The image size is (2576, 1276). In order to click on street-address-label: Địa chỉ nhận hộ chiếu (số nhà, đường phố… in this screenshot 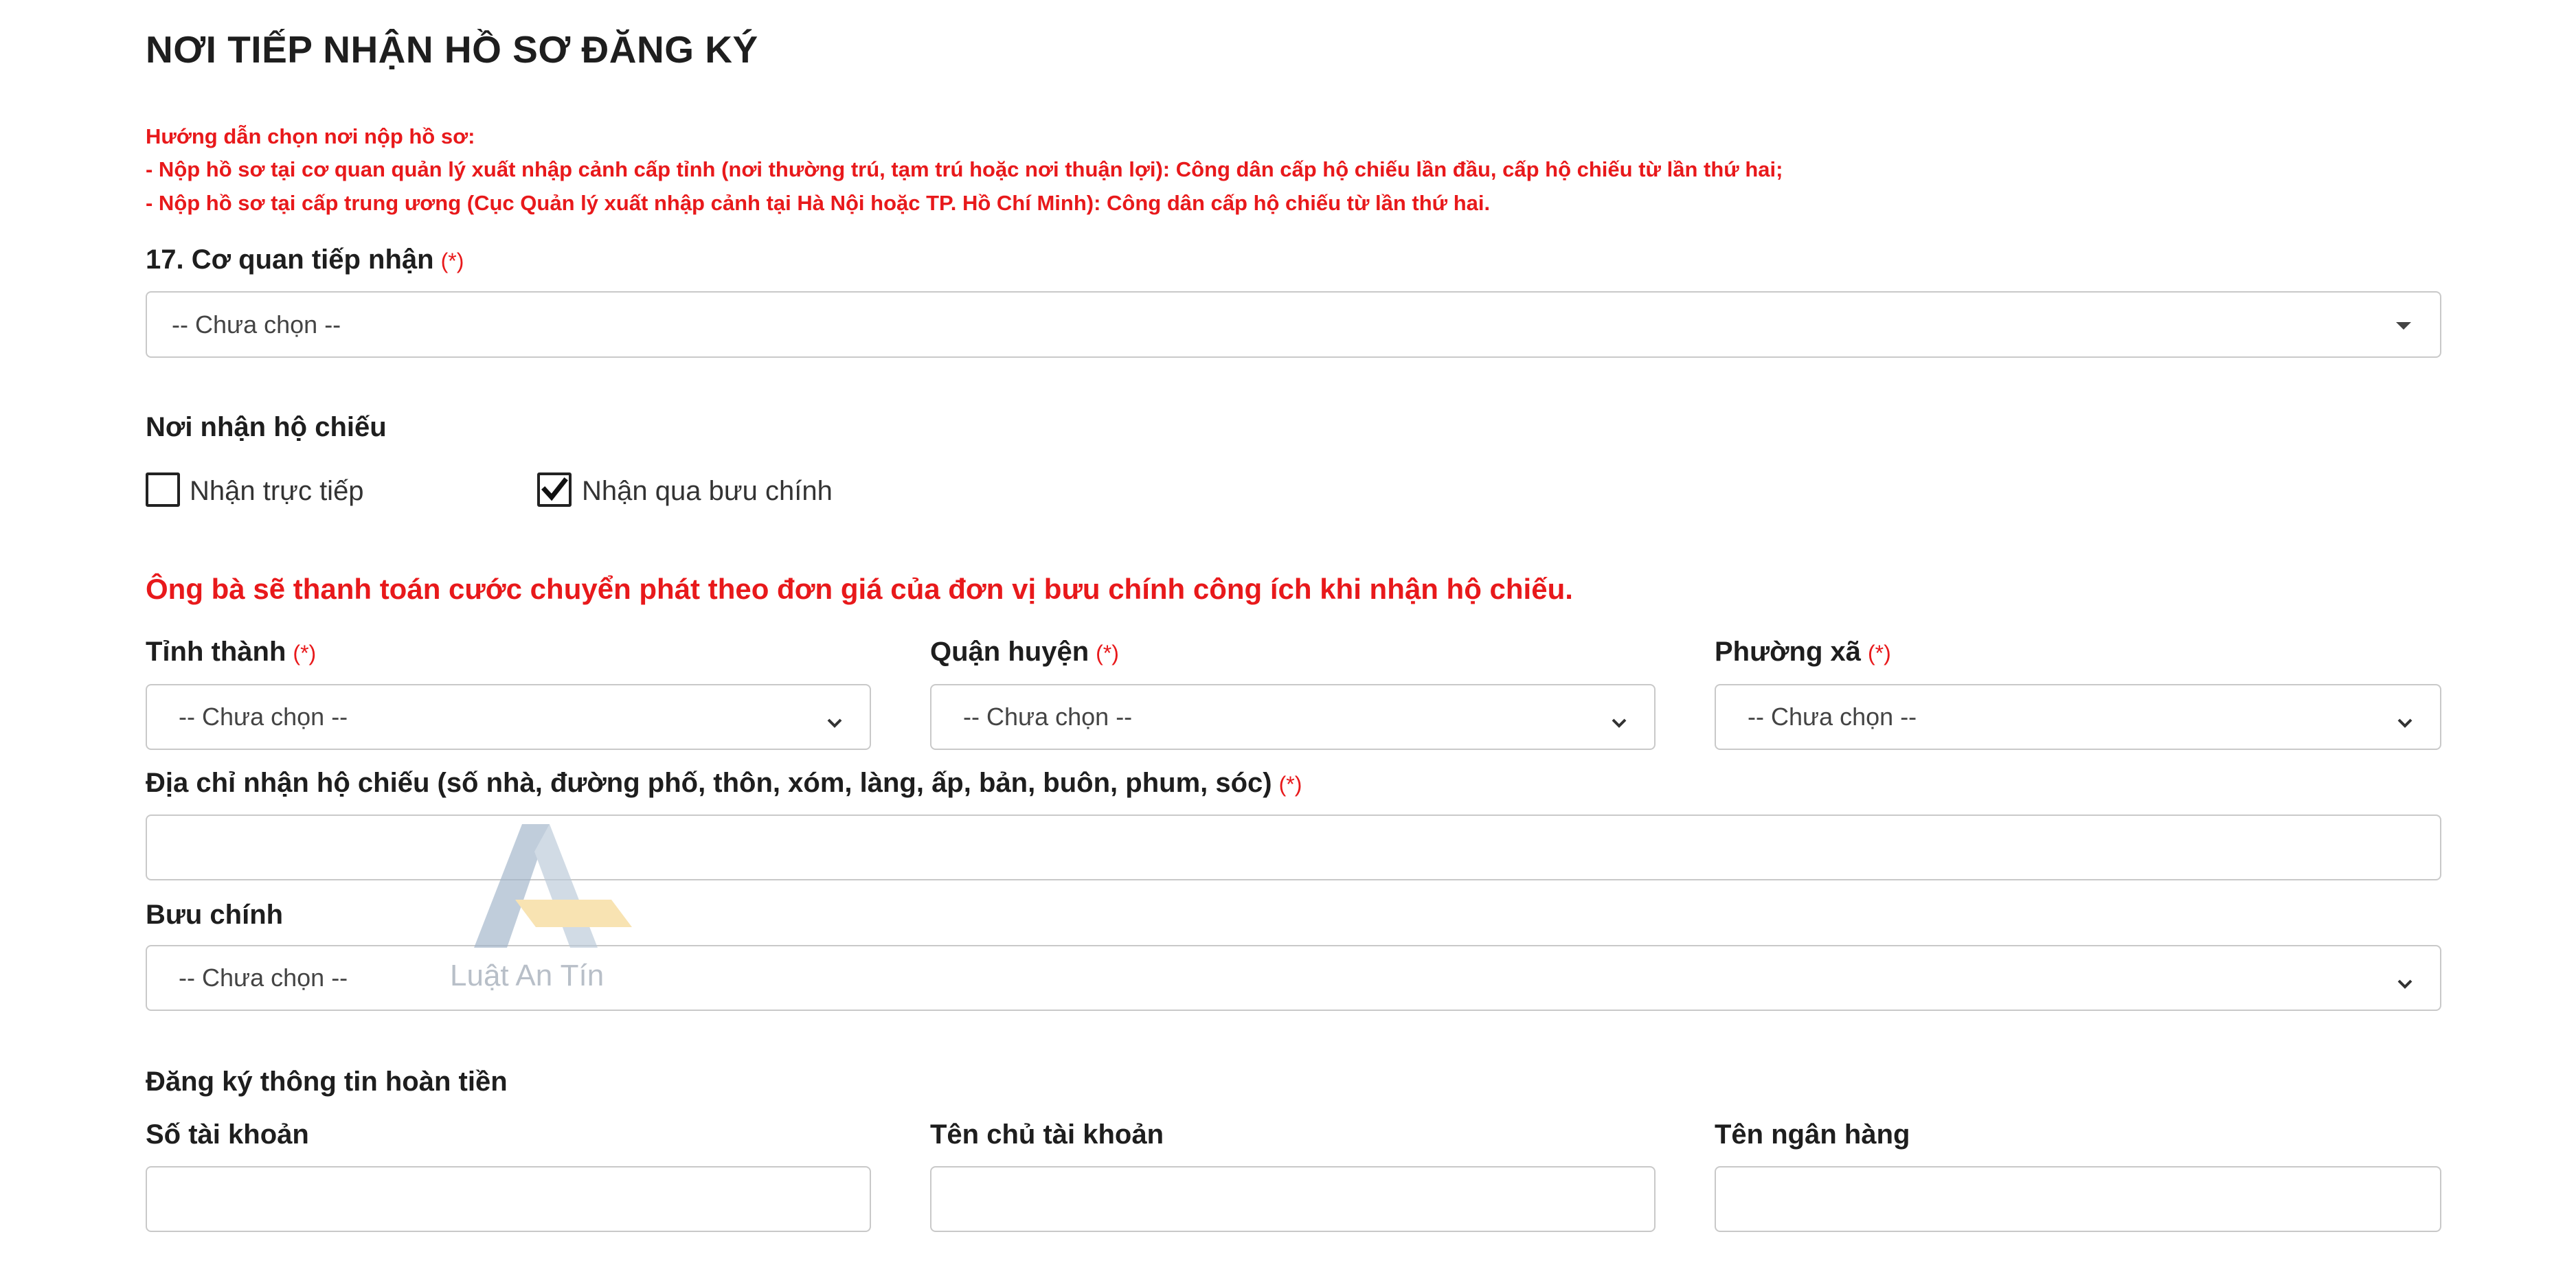, I will do `click(724, 783)`.